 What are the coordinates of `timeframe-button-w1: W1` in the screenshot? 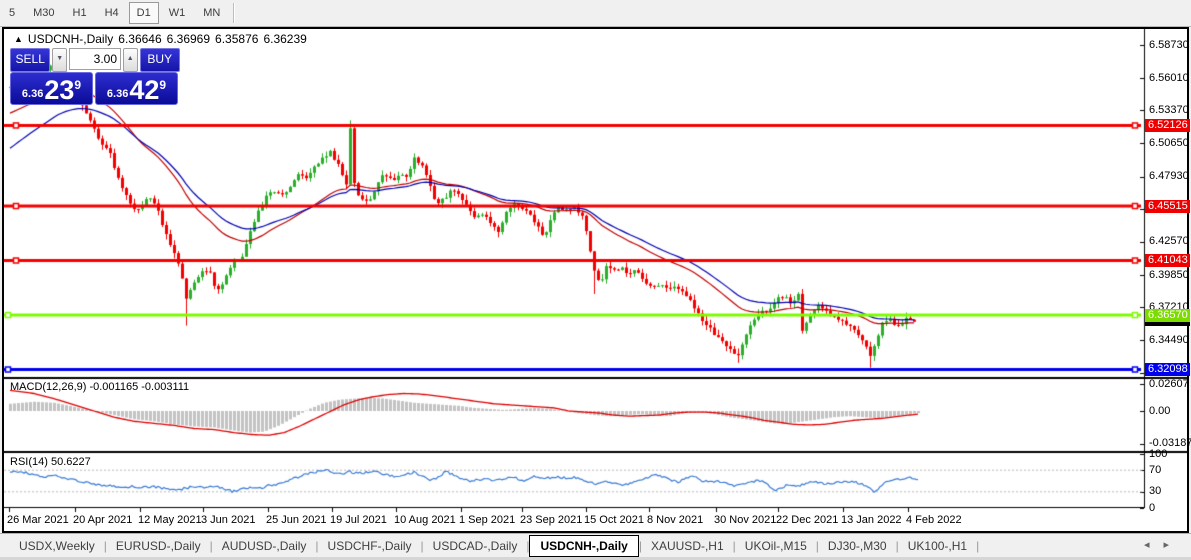 It's located at (177, 13).